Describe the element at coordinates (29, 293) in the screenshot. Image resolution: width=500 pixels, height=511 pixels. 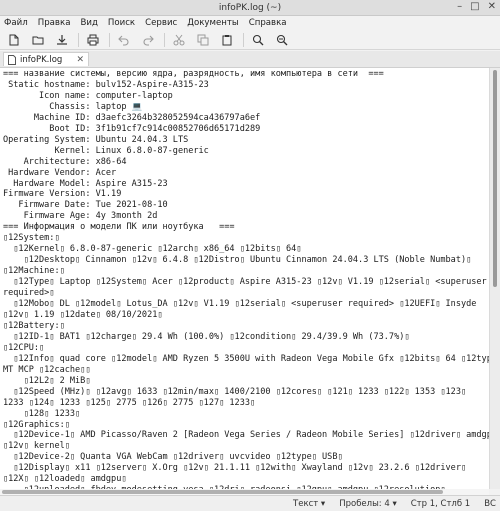
I see `editor-line: required>▯` at that location.